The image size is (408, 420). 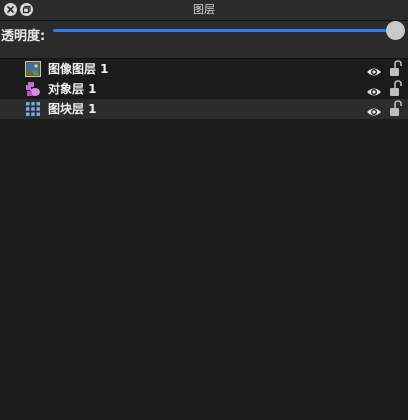 I want to click on panel-titlebar: 图层, so click(x=204, y=10).